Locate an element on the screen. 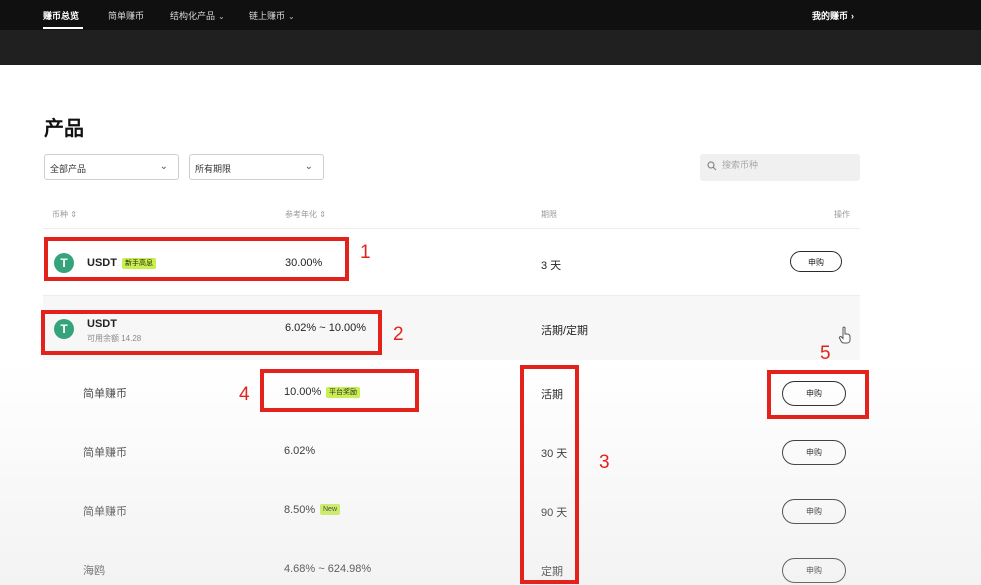 The width and height of the screenshot is (981, 585). term-value: 3 天 is located at coordinates (551, 266).